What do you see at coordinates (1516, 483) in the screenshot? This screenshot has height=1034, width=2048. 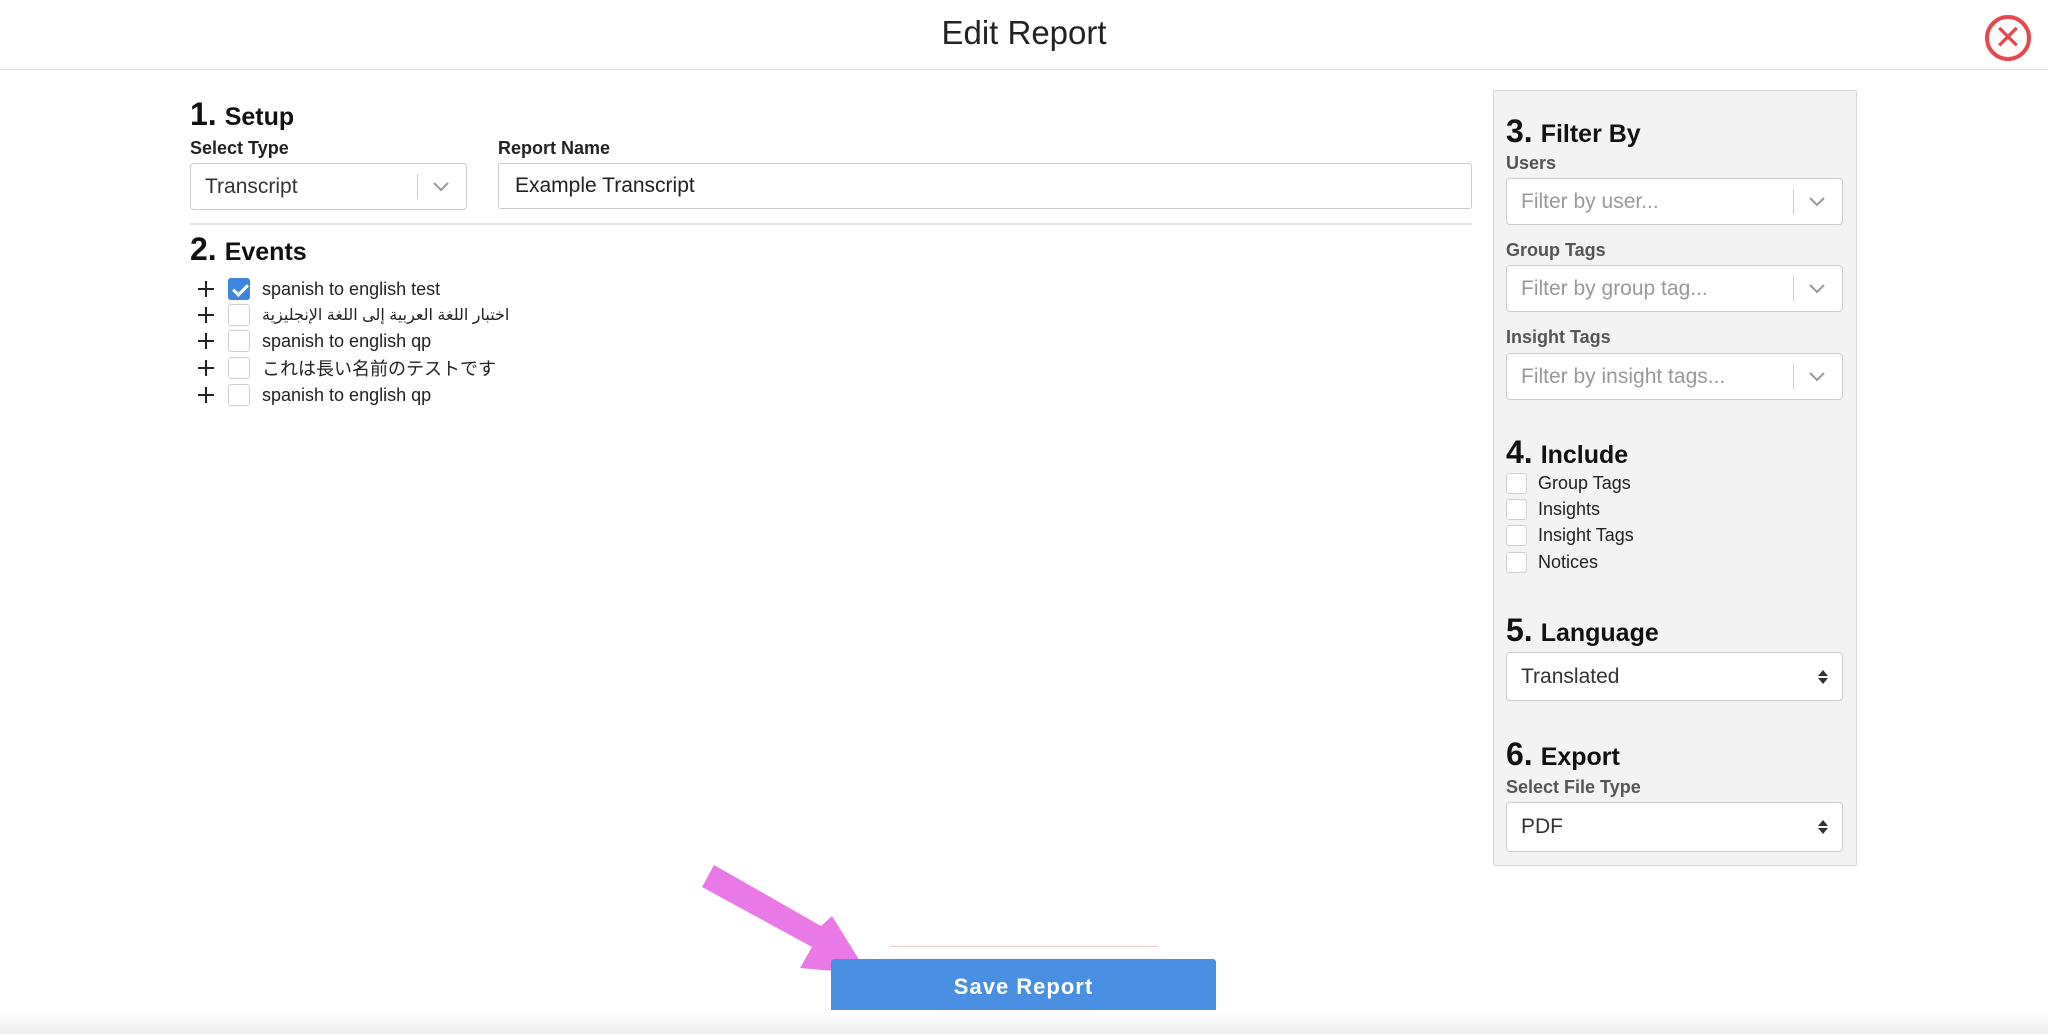 I see `include-group-tags-checkbox` at bounding box center [1516, 483].